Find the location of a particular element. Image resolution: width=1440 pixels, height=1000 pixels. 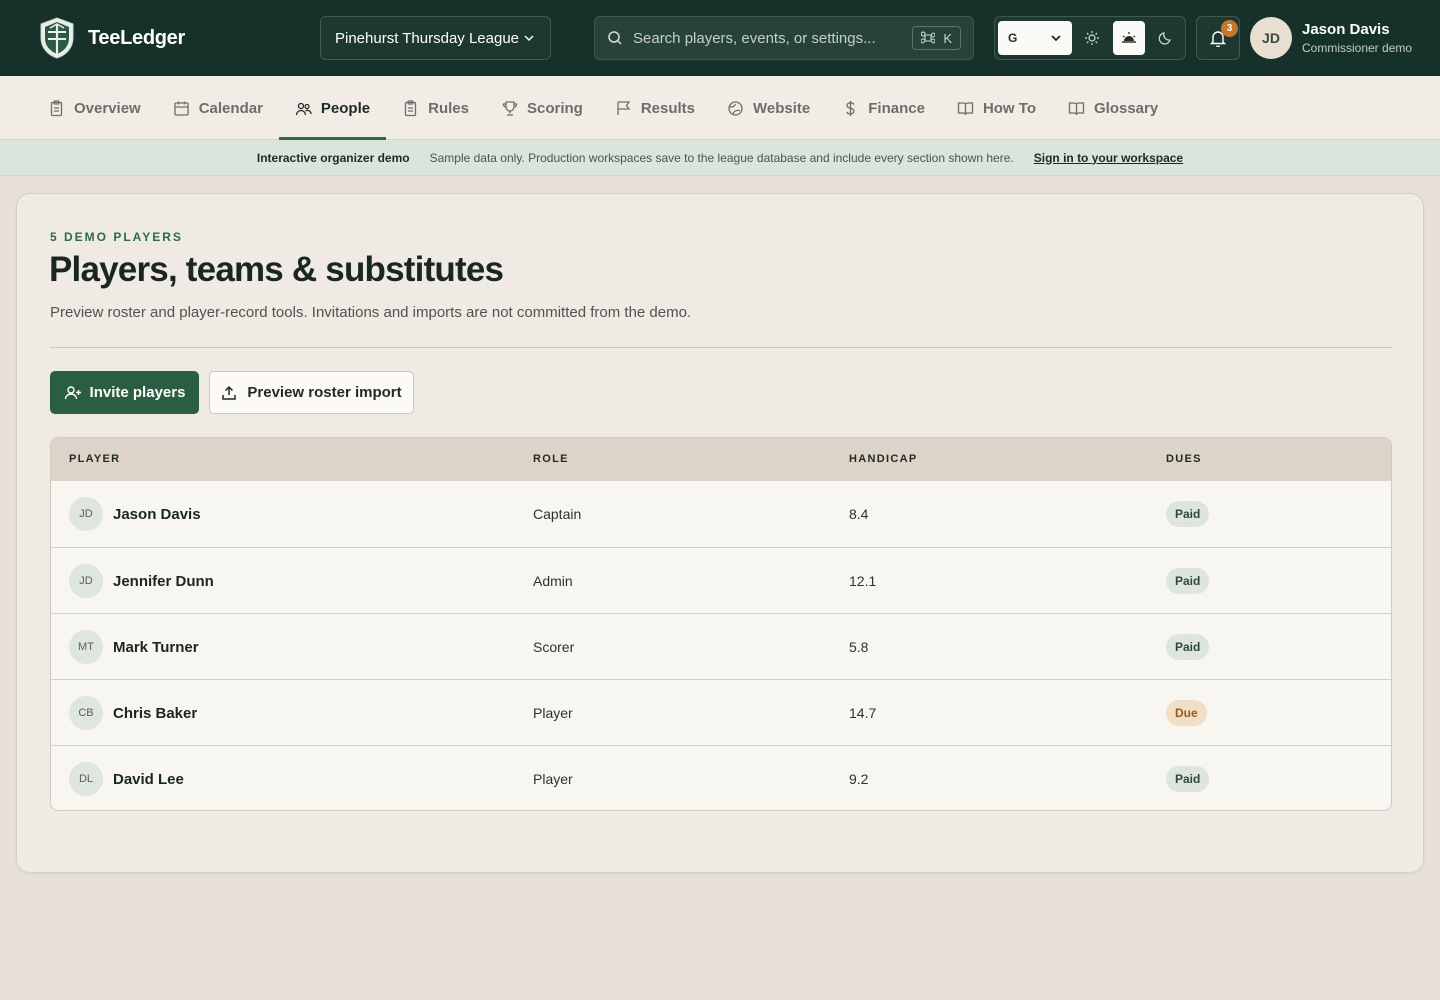

table-row: CB Chris Baker Player 14.7 Due is located at coordinates (721, 712).